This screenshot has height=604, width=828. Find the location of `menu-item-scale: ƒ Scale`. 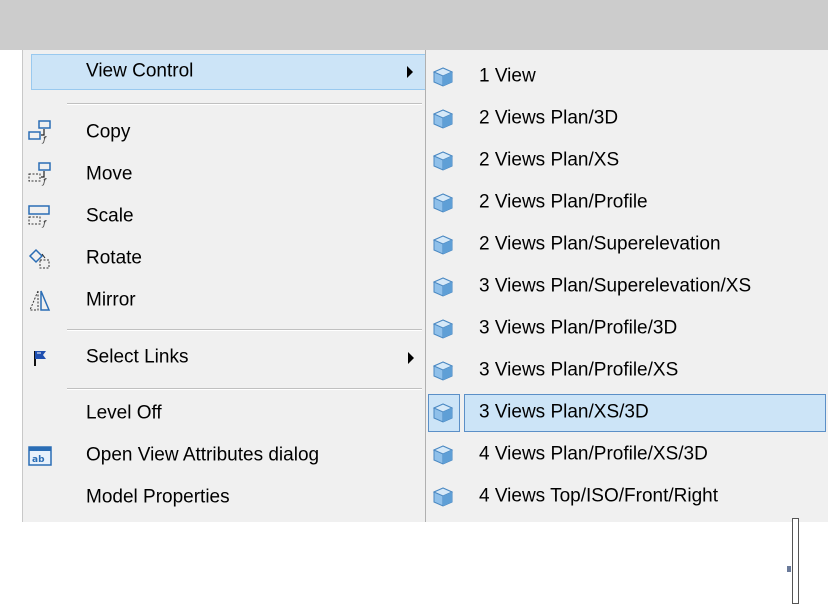

menu-item-scale: ƒ Scale is located at coordinates (224, 217).